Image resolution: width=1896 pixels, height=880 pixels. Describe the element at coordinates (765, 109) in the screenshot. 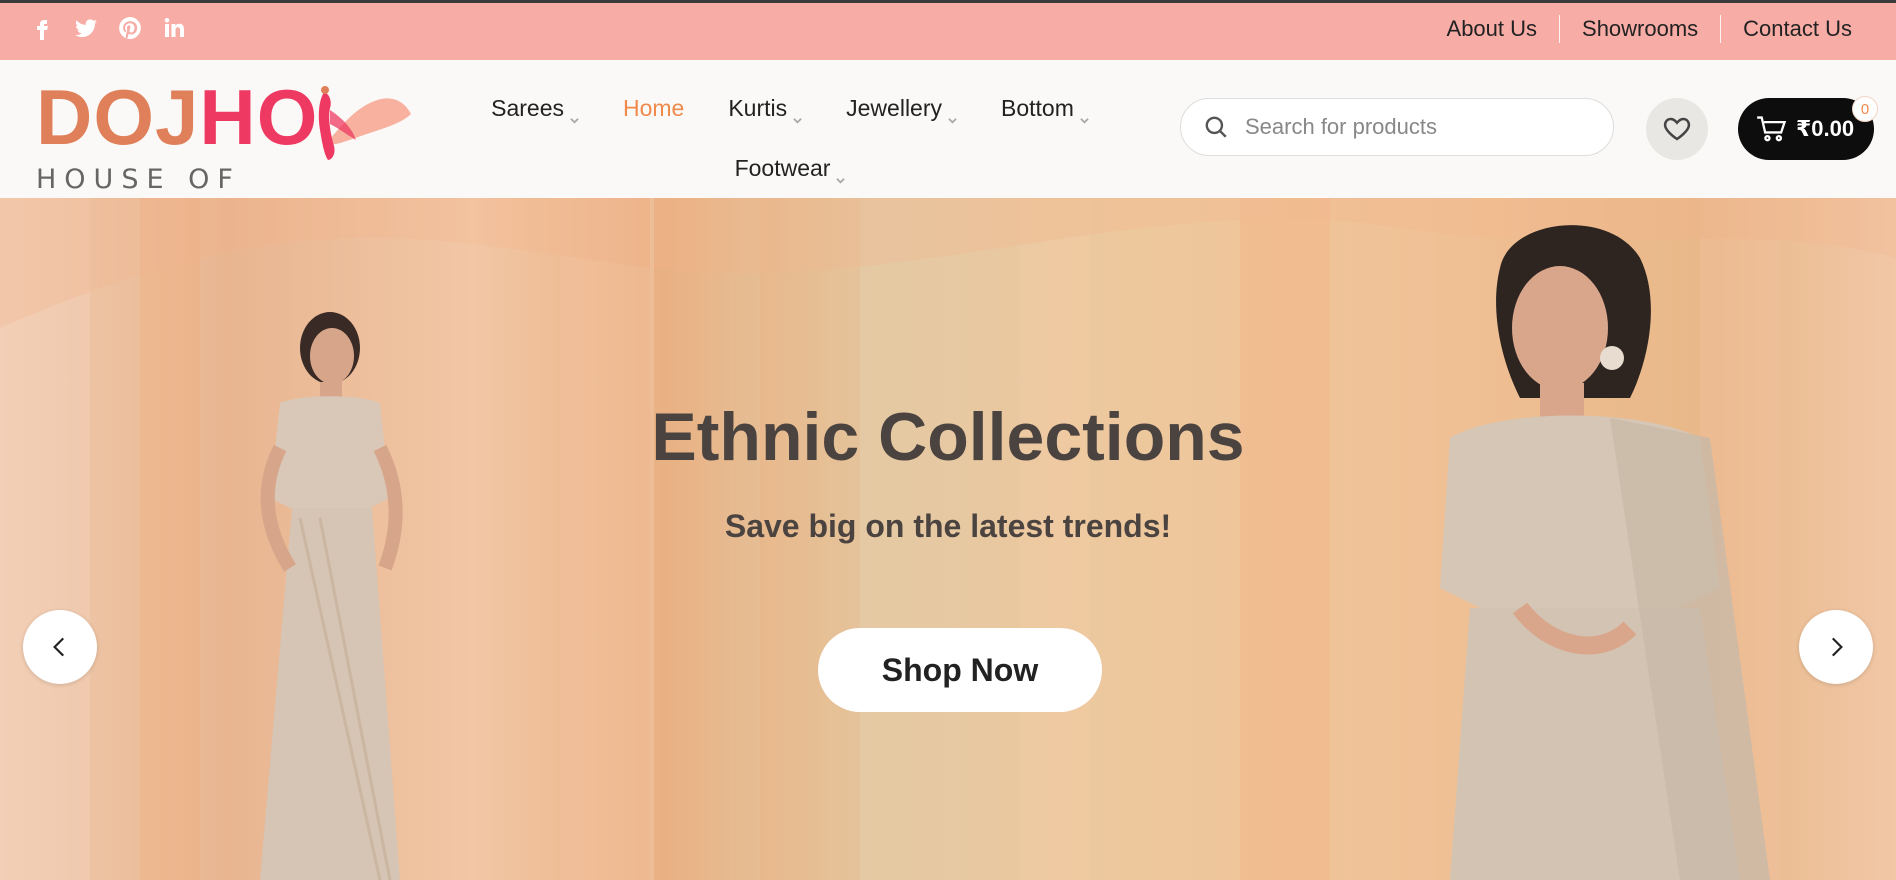

I see `nav-item-kurtis: Kurtis` at that location.